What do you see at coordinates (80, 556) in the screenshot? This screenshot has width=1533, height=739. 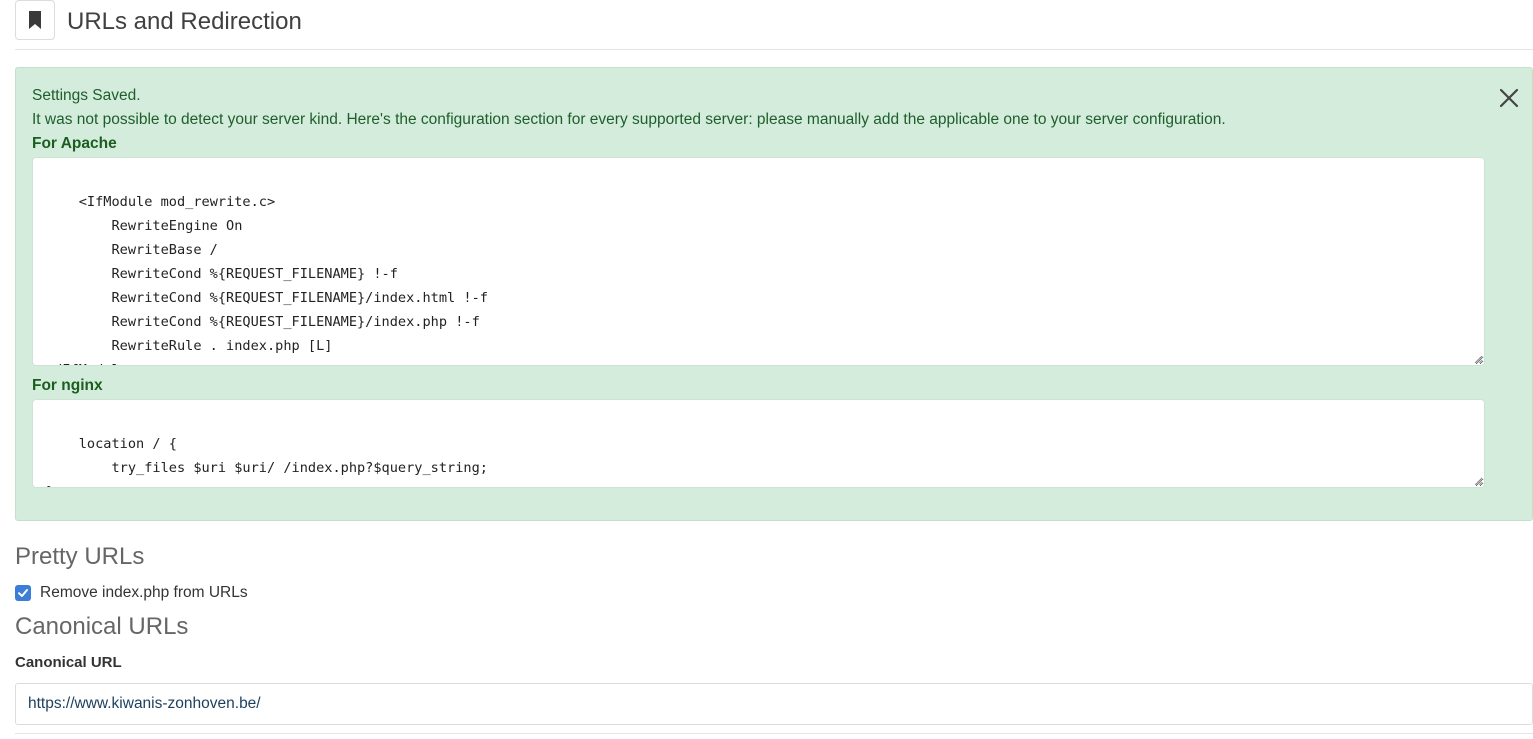 I see `pretty-urls-heading: Pretty URLs` at bounding box center [80, 556].